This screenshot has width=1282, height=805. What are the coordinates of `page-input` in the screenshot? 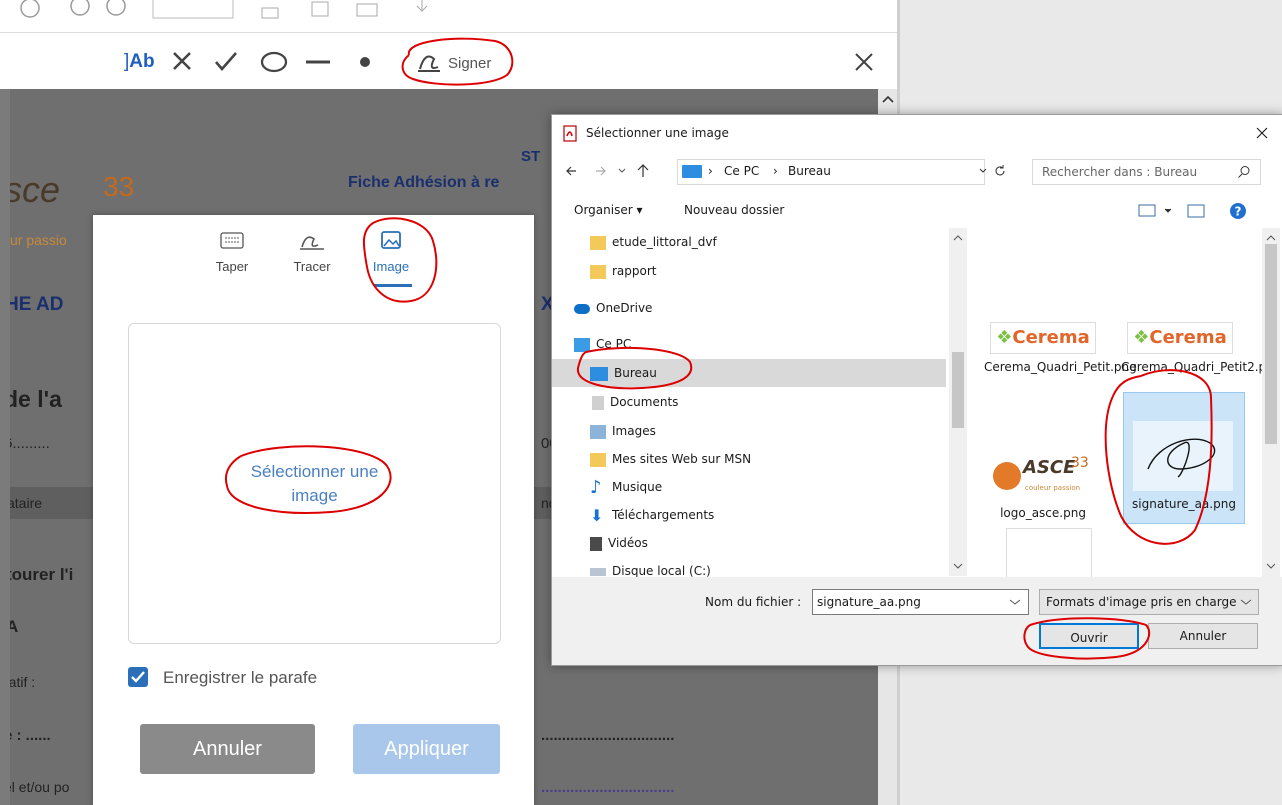 It's located at (193, 9).